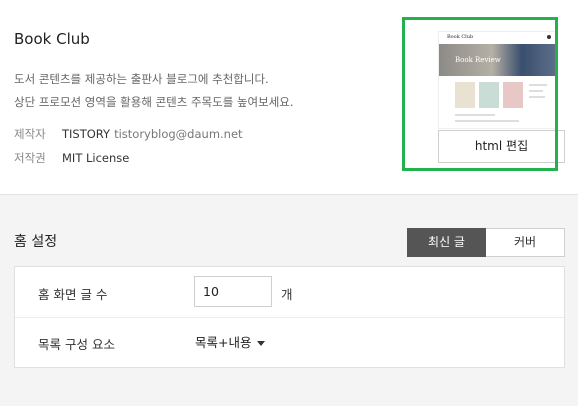  What do you see at coordinates (178, 134) in the screenshot?
I see `author-email: tistoryblog@daum.net` at bounding box center [178, 134].